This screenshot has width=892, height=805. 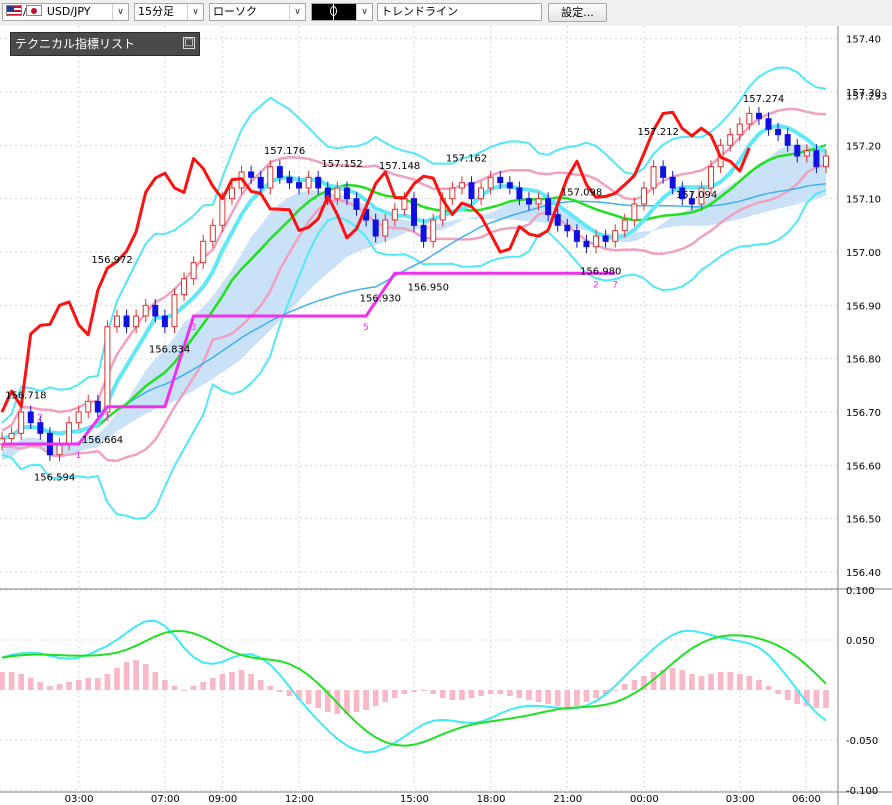 I want to click on timeframe-select: 15分足 ∨, so click(x=169, y=12).